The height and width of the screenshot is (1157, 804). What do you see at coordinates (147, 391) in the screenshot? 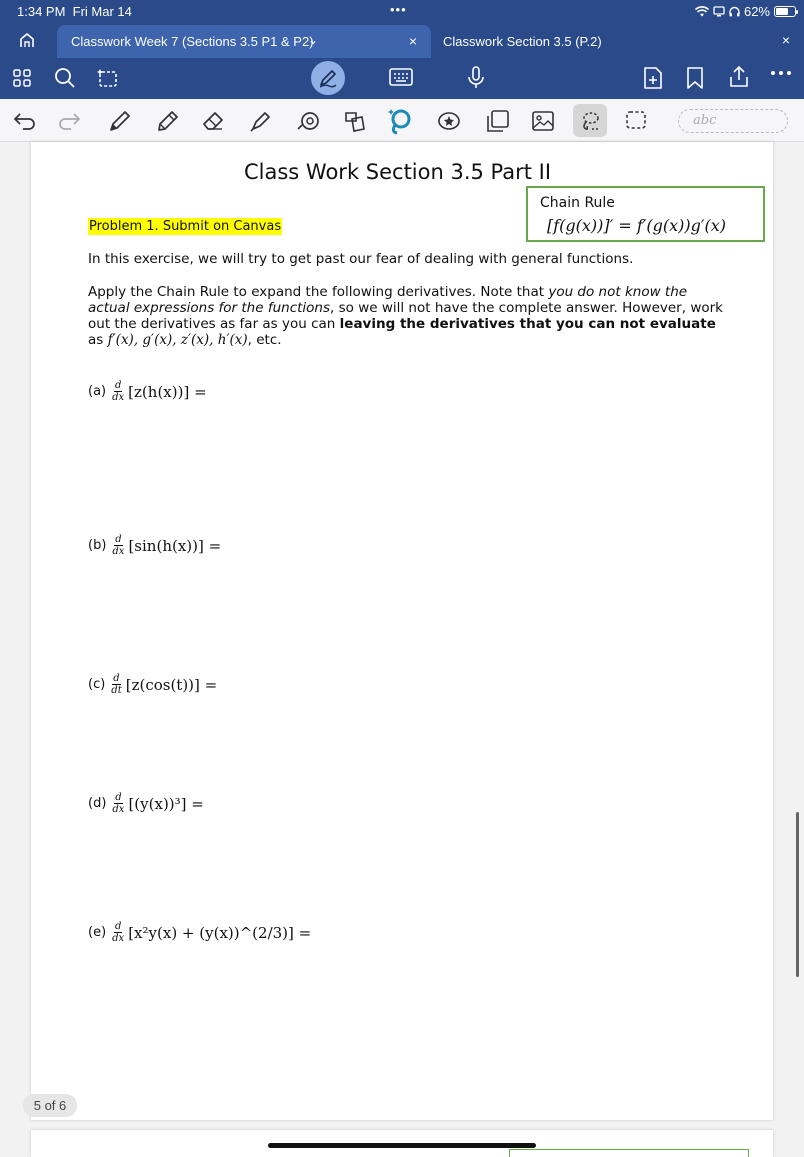
I see `exercise-a: (a) d dx [z(h(x))] =` at bounding box center [147, 391].